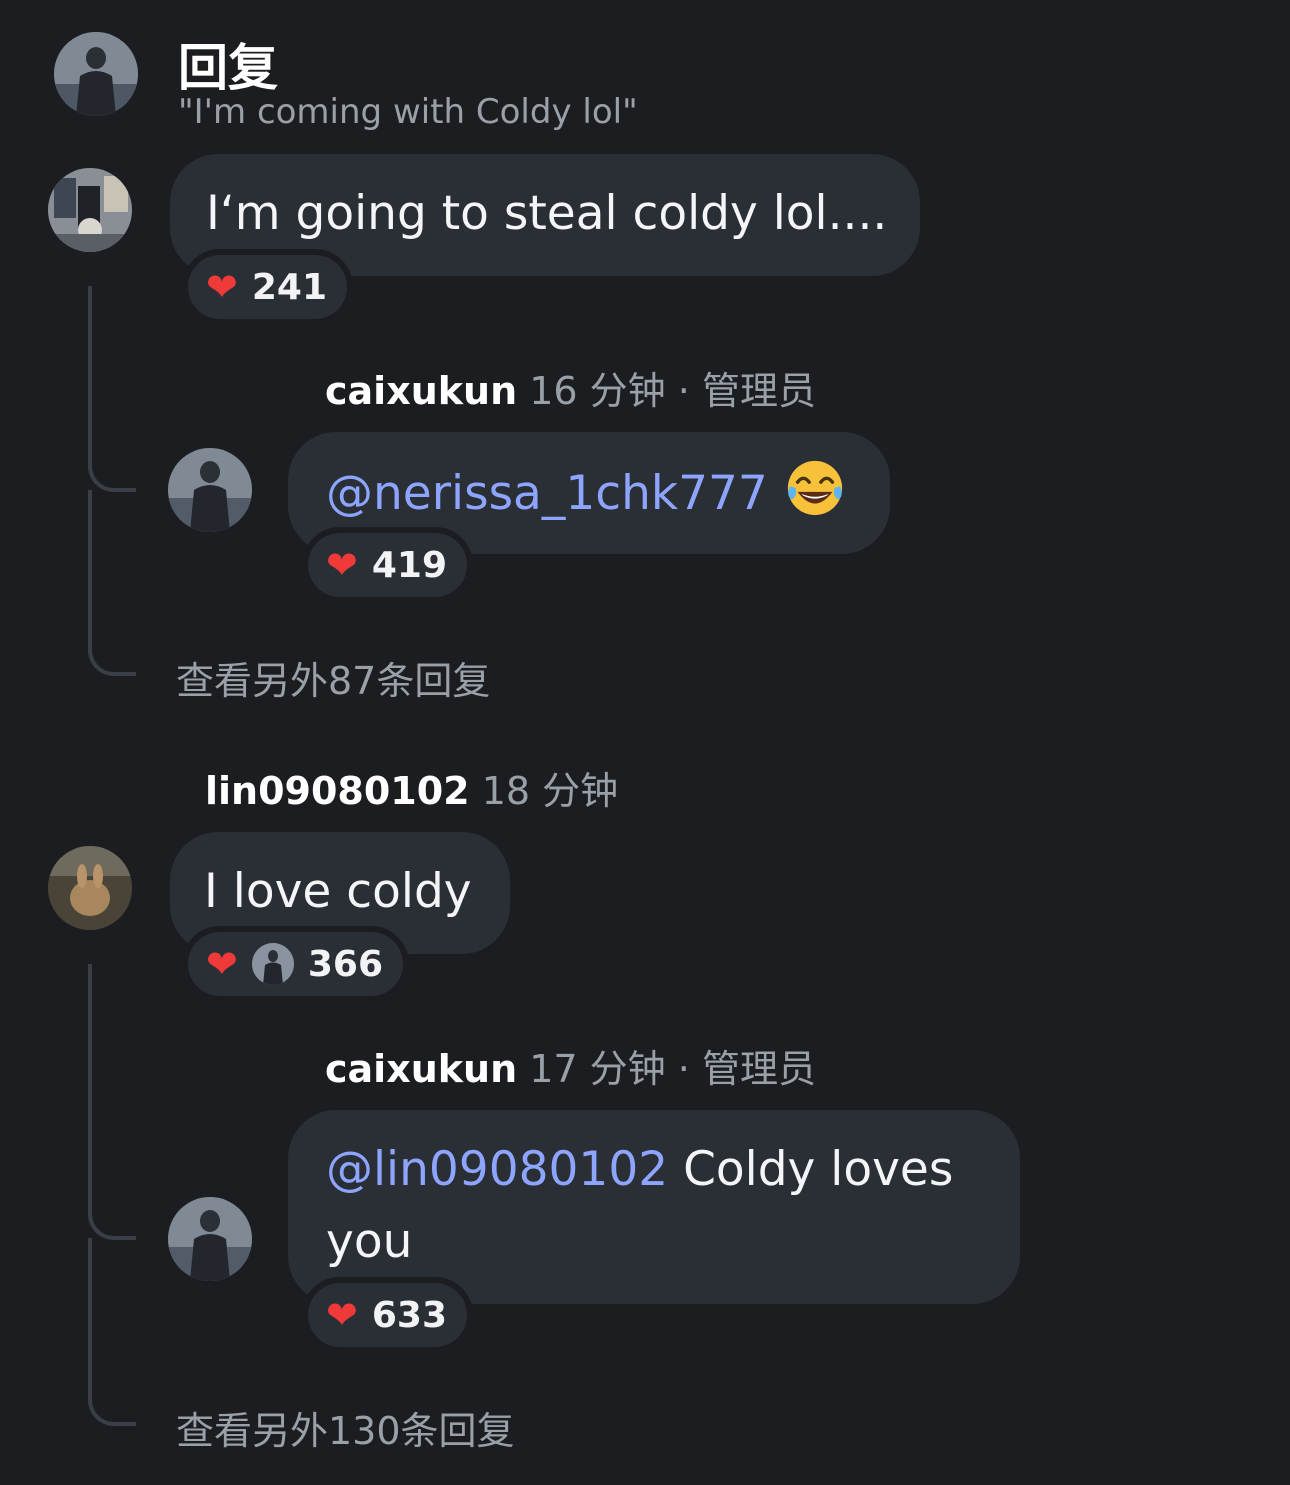 This screenshot has height=1485, width=1290. I want to click on reply-meta: caixukun 16 分钟 · 管理员, so click(570, 387).